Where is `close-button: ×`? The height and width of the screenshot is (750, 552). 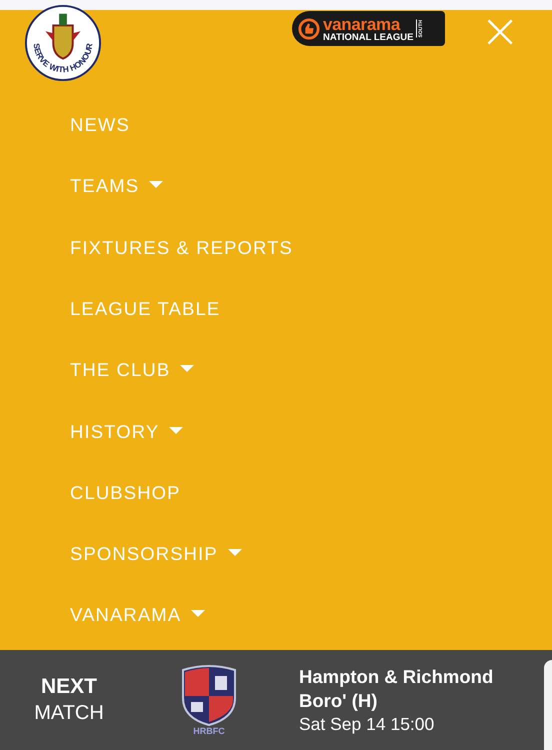 close-button: × is located at coordinates (500, 31).